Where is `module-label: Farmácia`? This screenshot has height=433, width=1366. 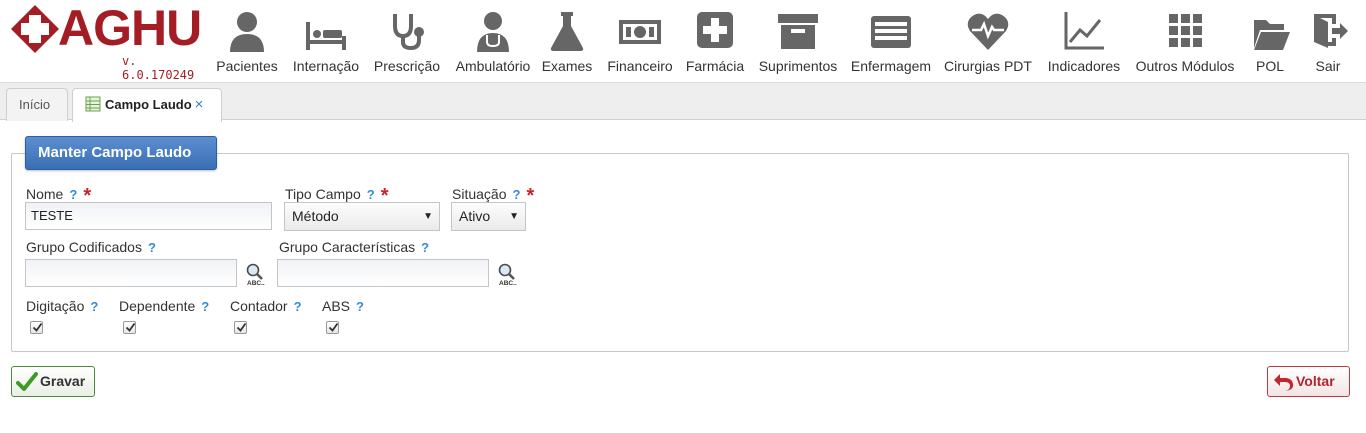
module-label: Farmácia is located at coordinates (715, 66).